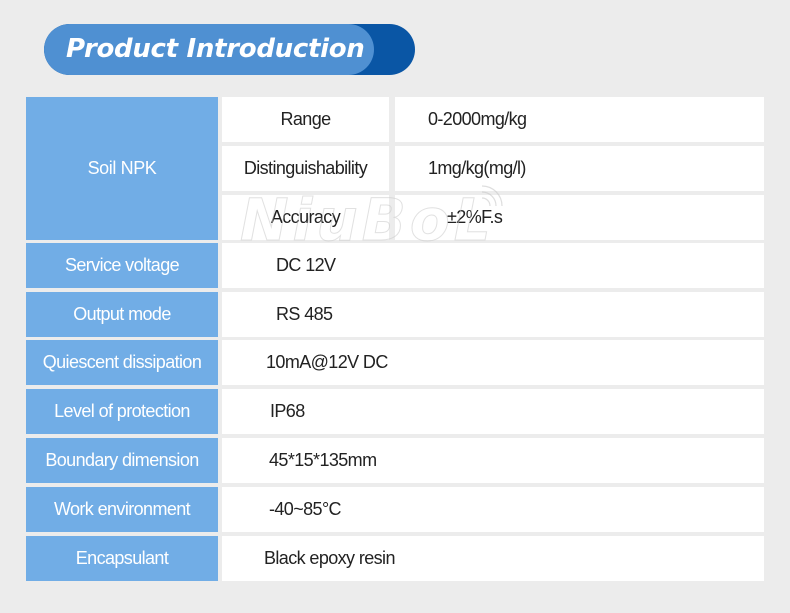 Image resolution: width=790 pixels, height=613 pixels. What do you see at coordinates (305, 168) in the screenshot?
I see `sub-label-distinguishability: Distinguishability` at bounding box center [305, 168].